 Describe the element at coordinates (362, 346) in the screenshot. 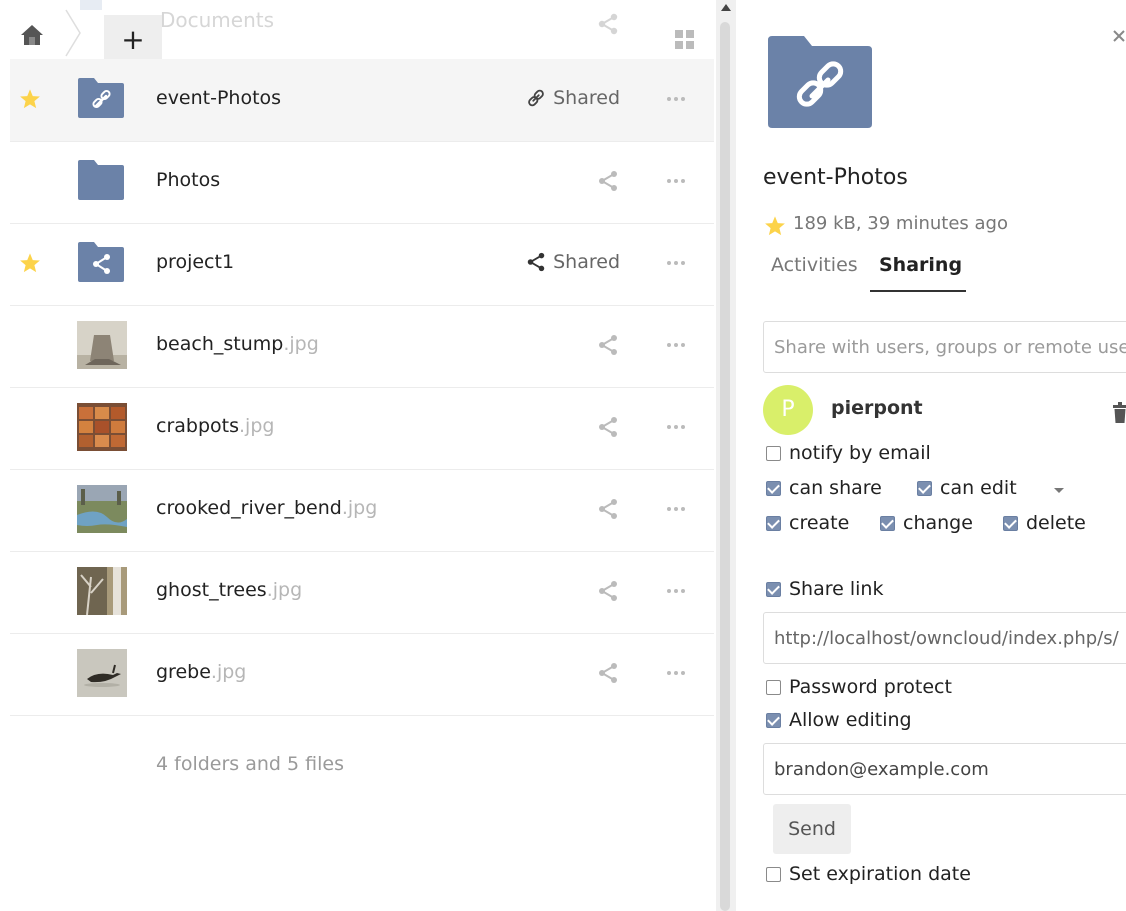

I see `file-row-beach-stump: beach_stump.jpg` at that location.